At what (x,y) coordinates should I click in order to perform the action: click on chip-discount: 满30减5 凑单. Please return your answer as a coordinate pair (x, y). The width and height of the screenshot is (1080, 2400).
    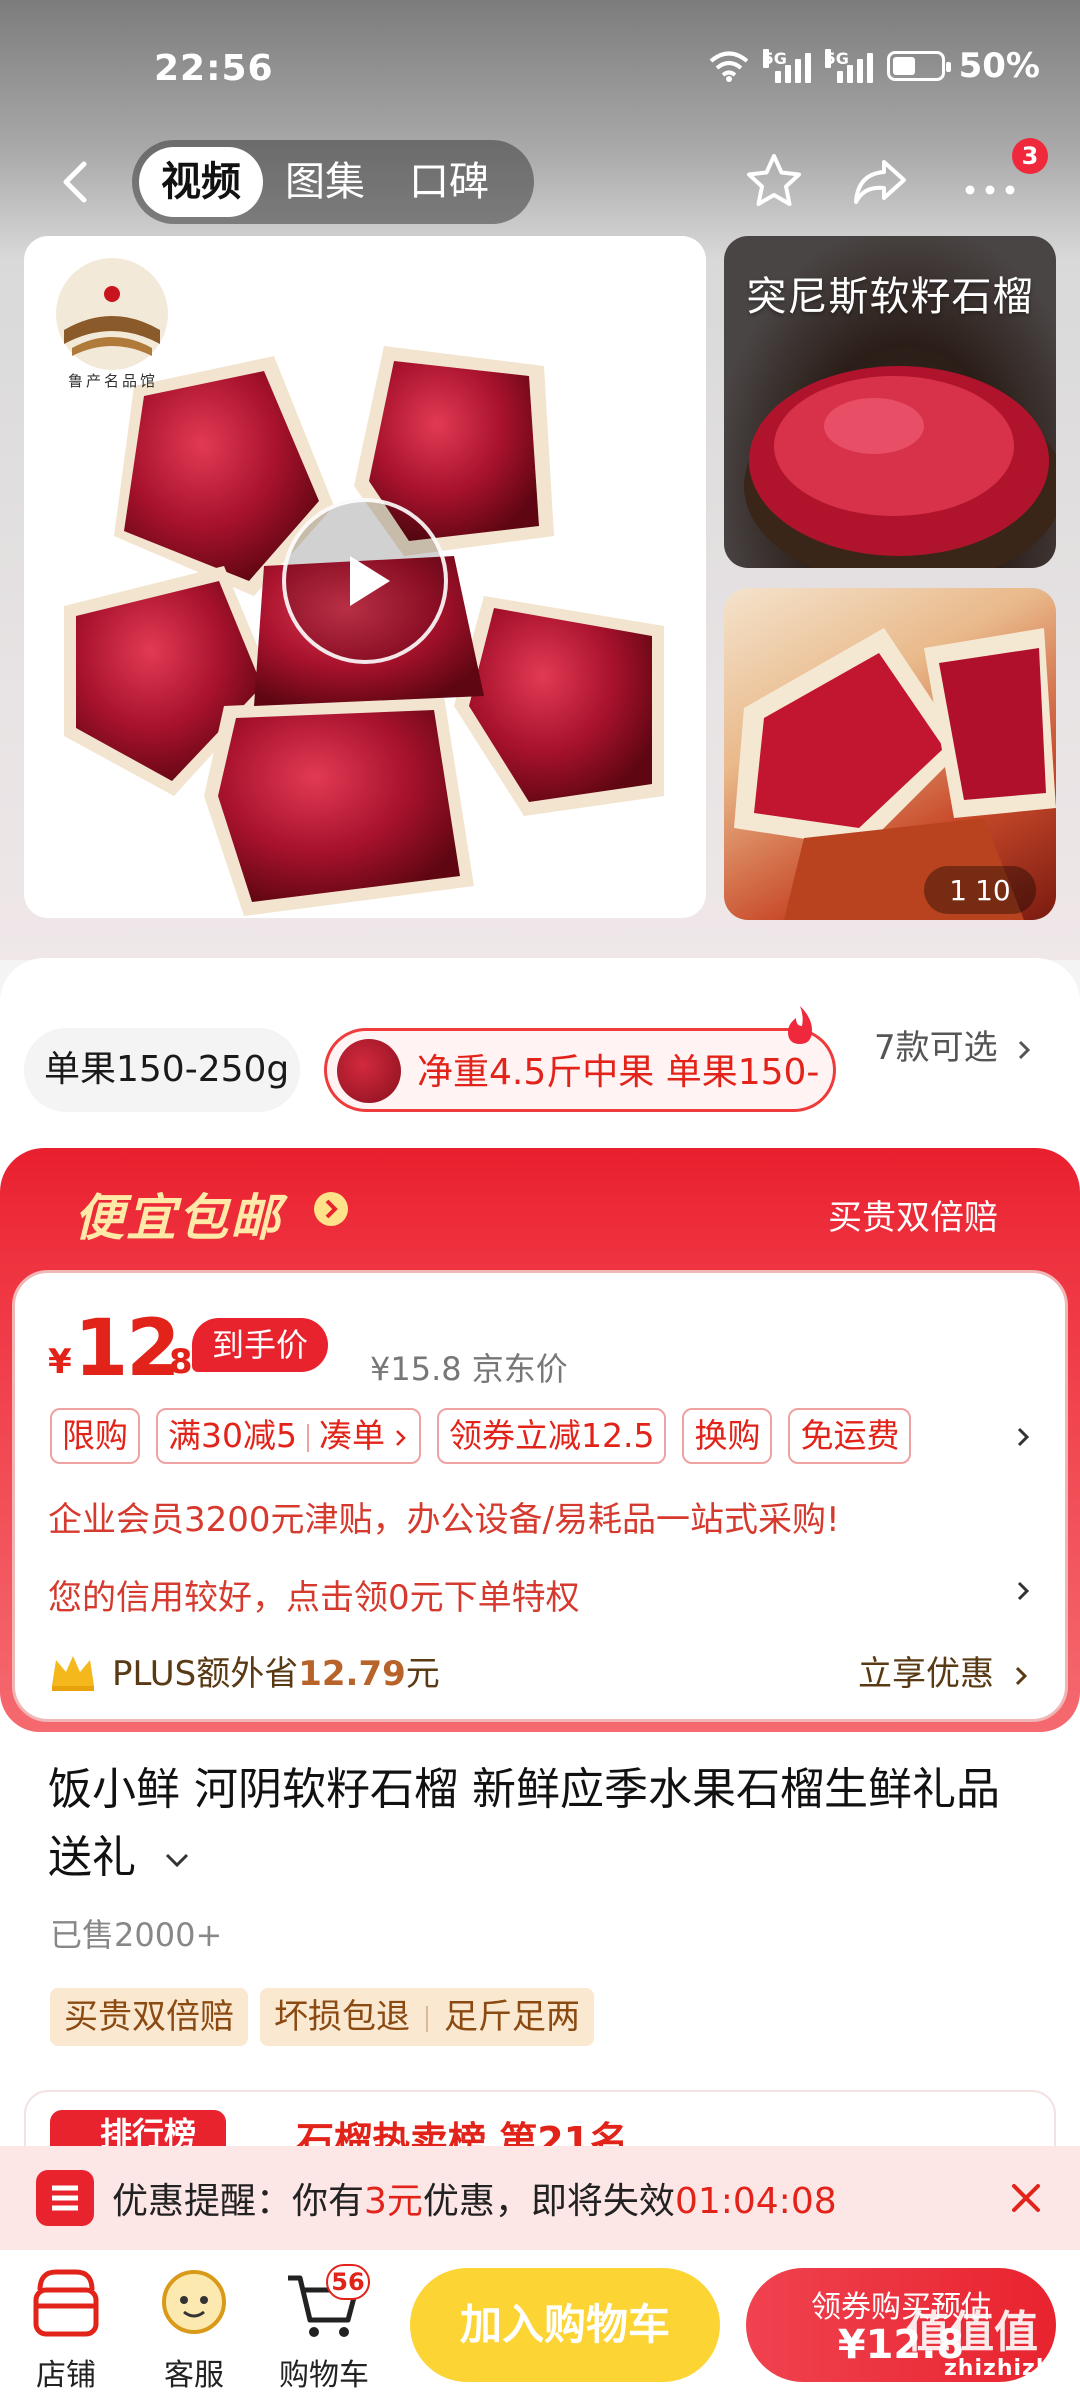
    Looking at the image, I should click on (288, 1436).